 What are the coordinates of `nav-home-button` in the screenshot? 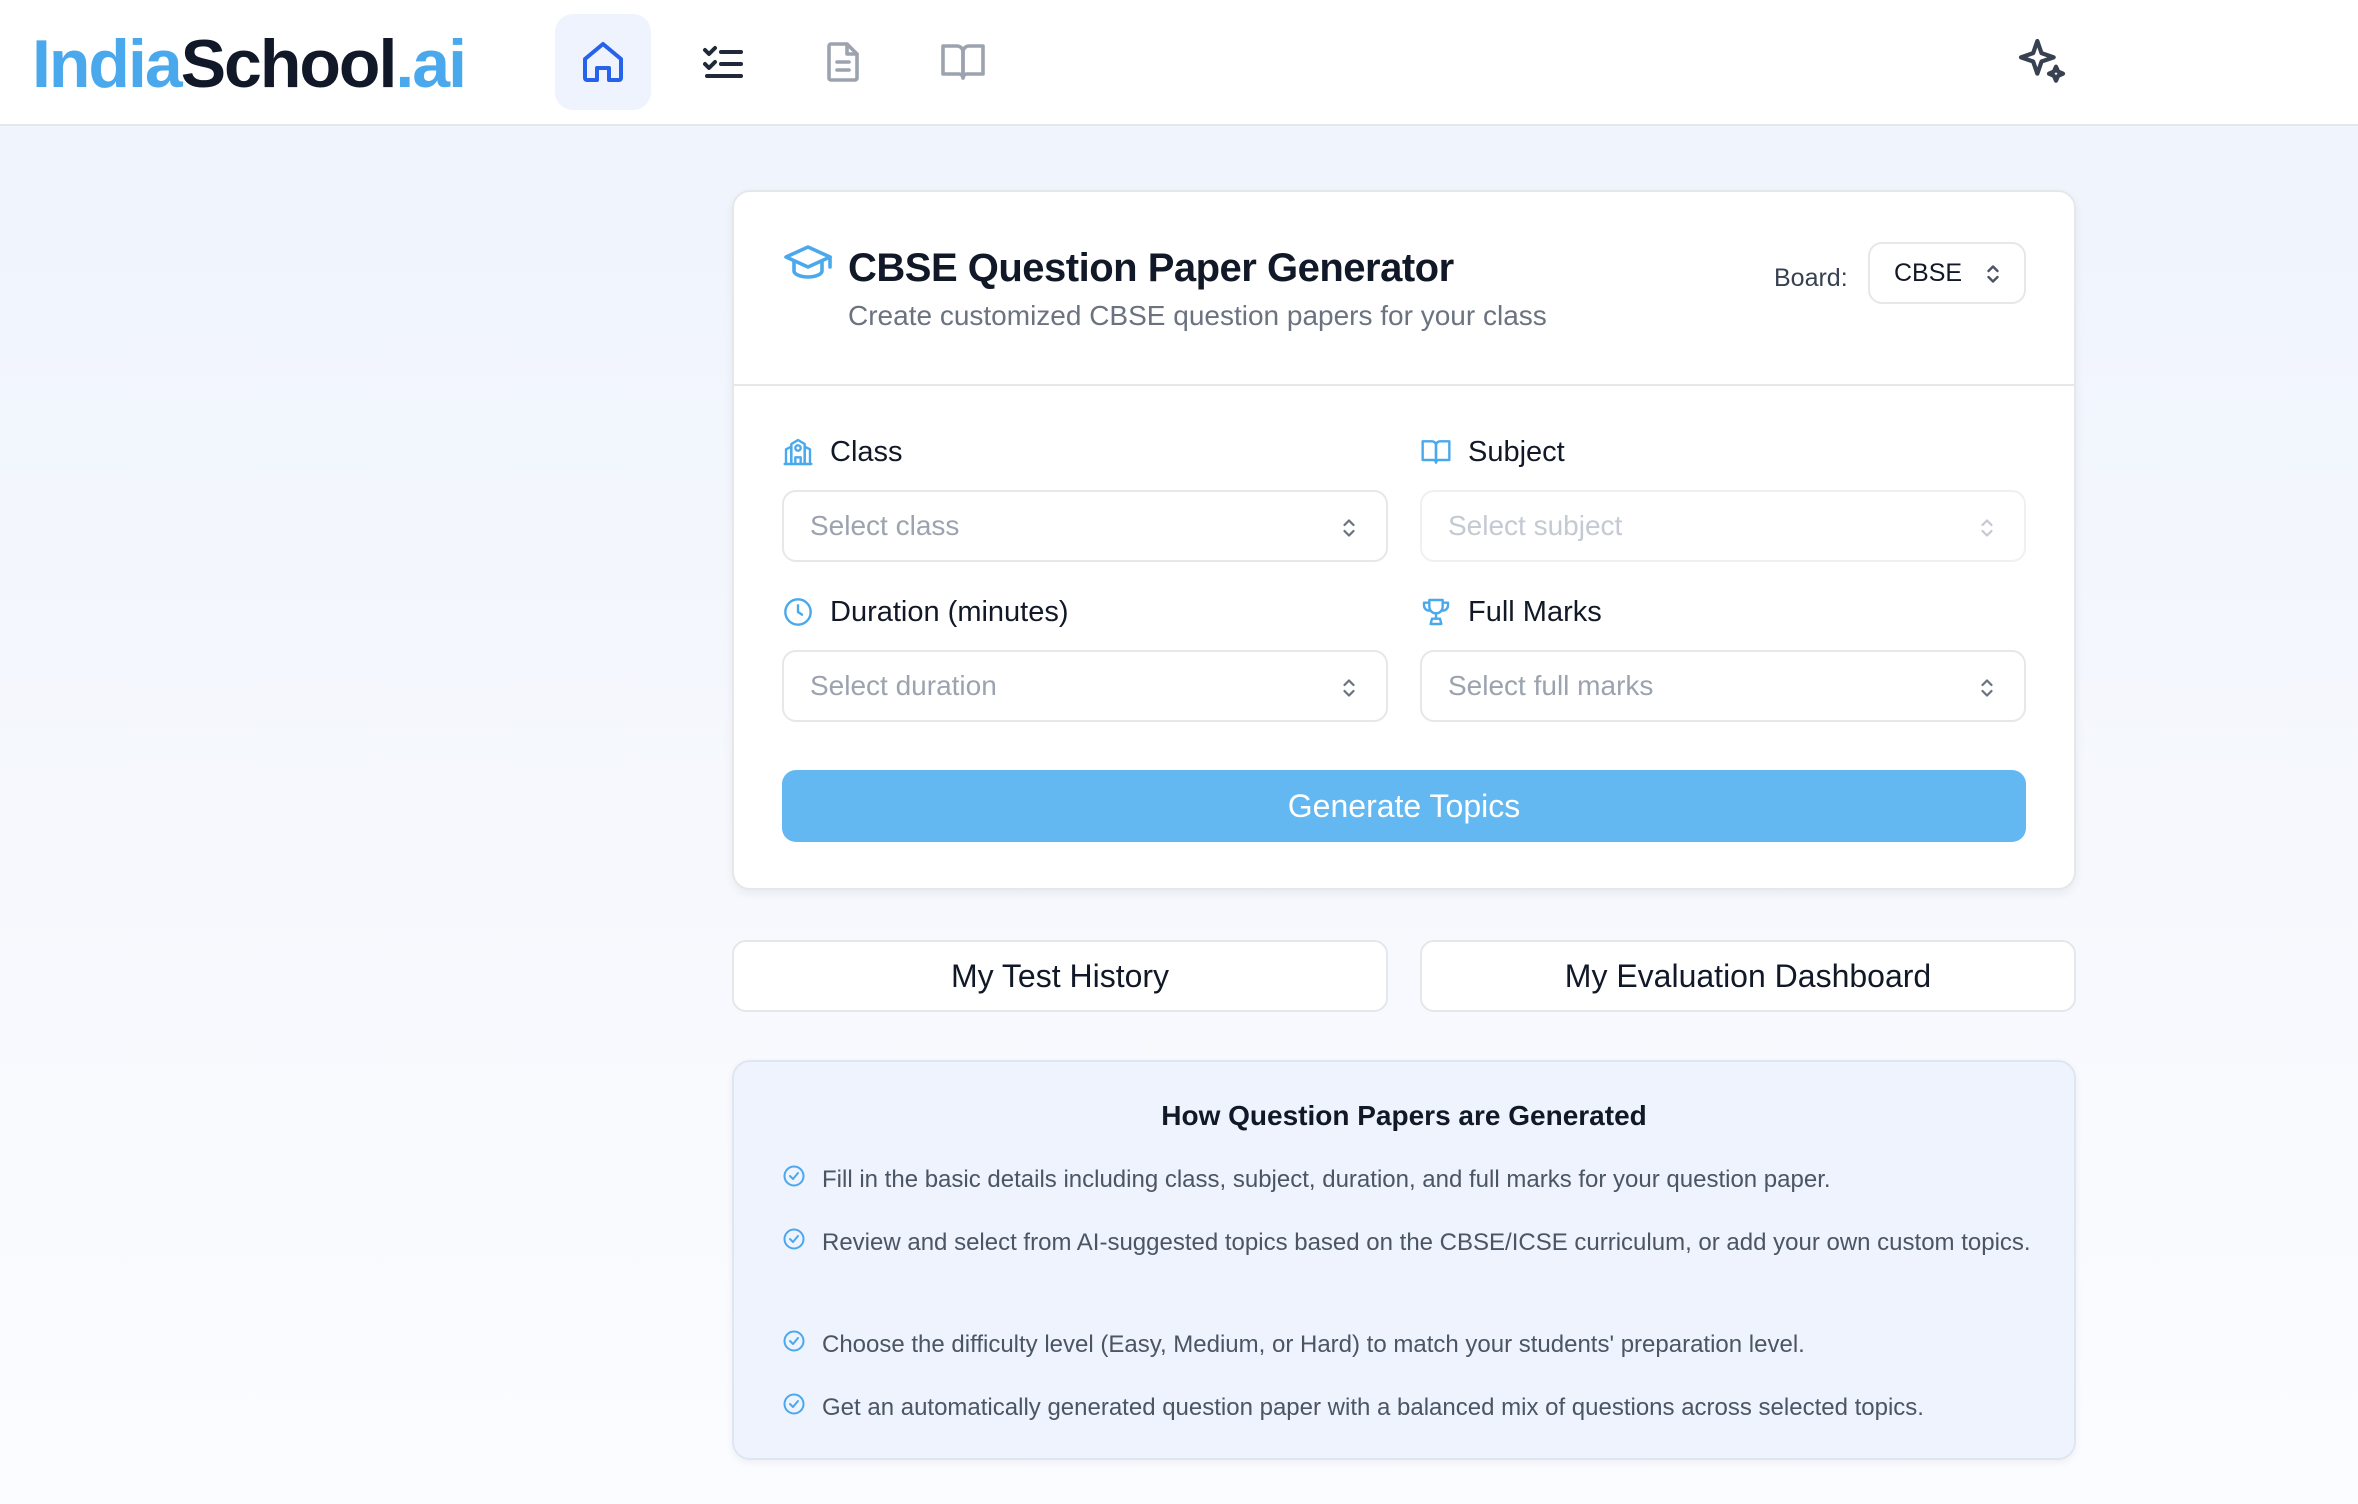 It's located at (603, 62).